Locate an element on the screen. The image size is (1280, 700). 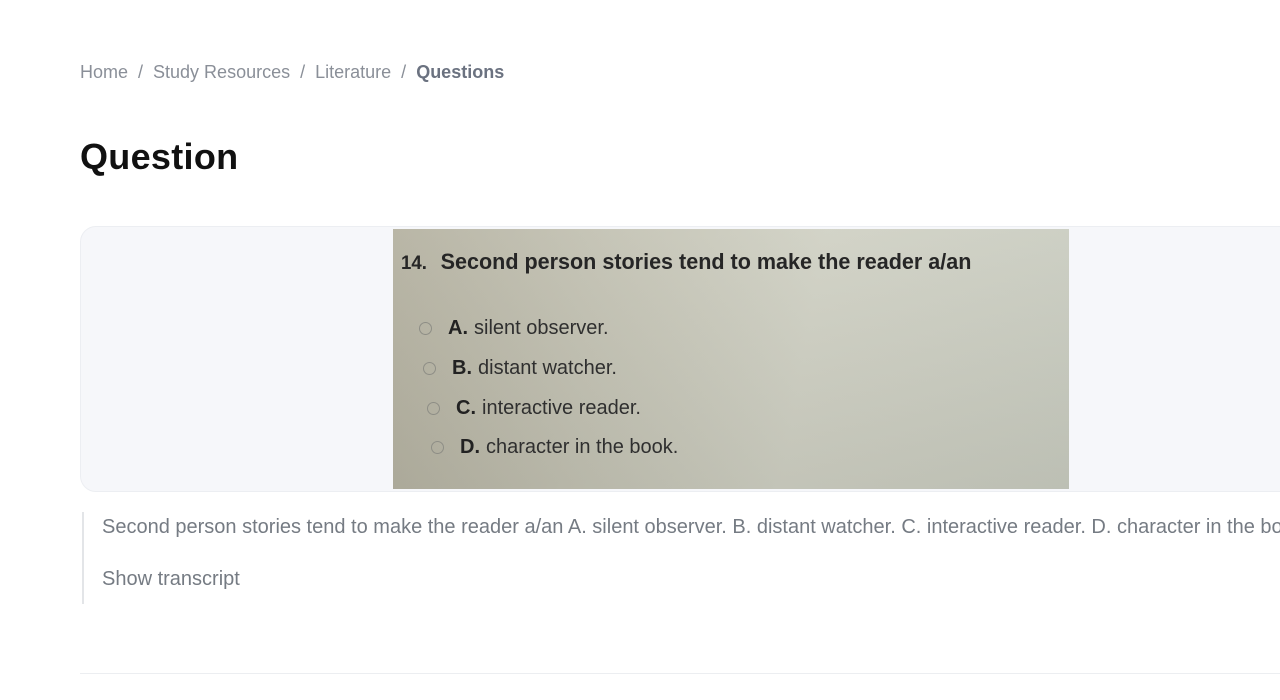
breadcrumb-home: Home is located at coordinates (104, 72).